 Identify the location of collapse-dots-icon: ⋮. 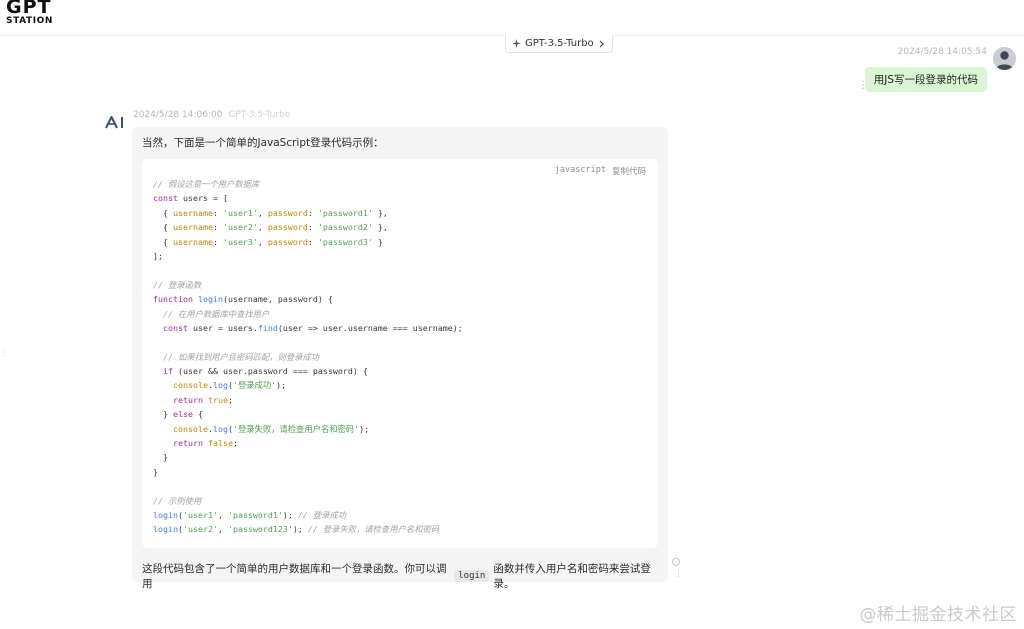
(4, 353).